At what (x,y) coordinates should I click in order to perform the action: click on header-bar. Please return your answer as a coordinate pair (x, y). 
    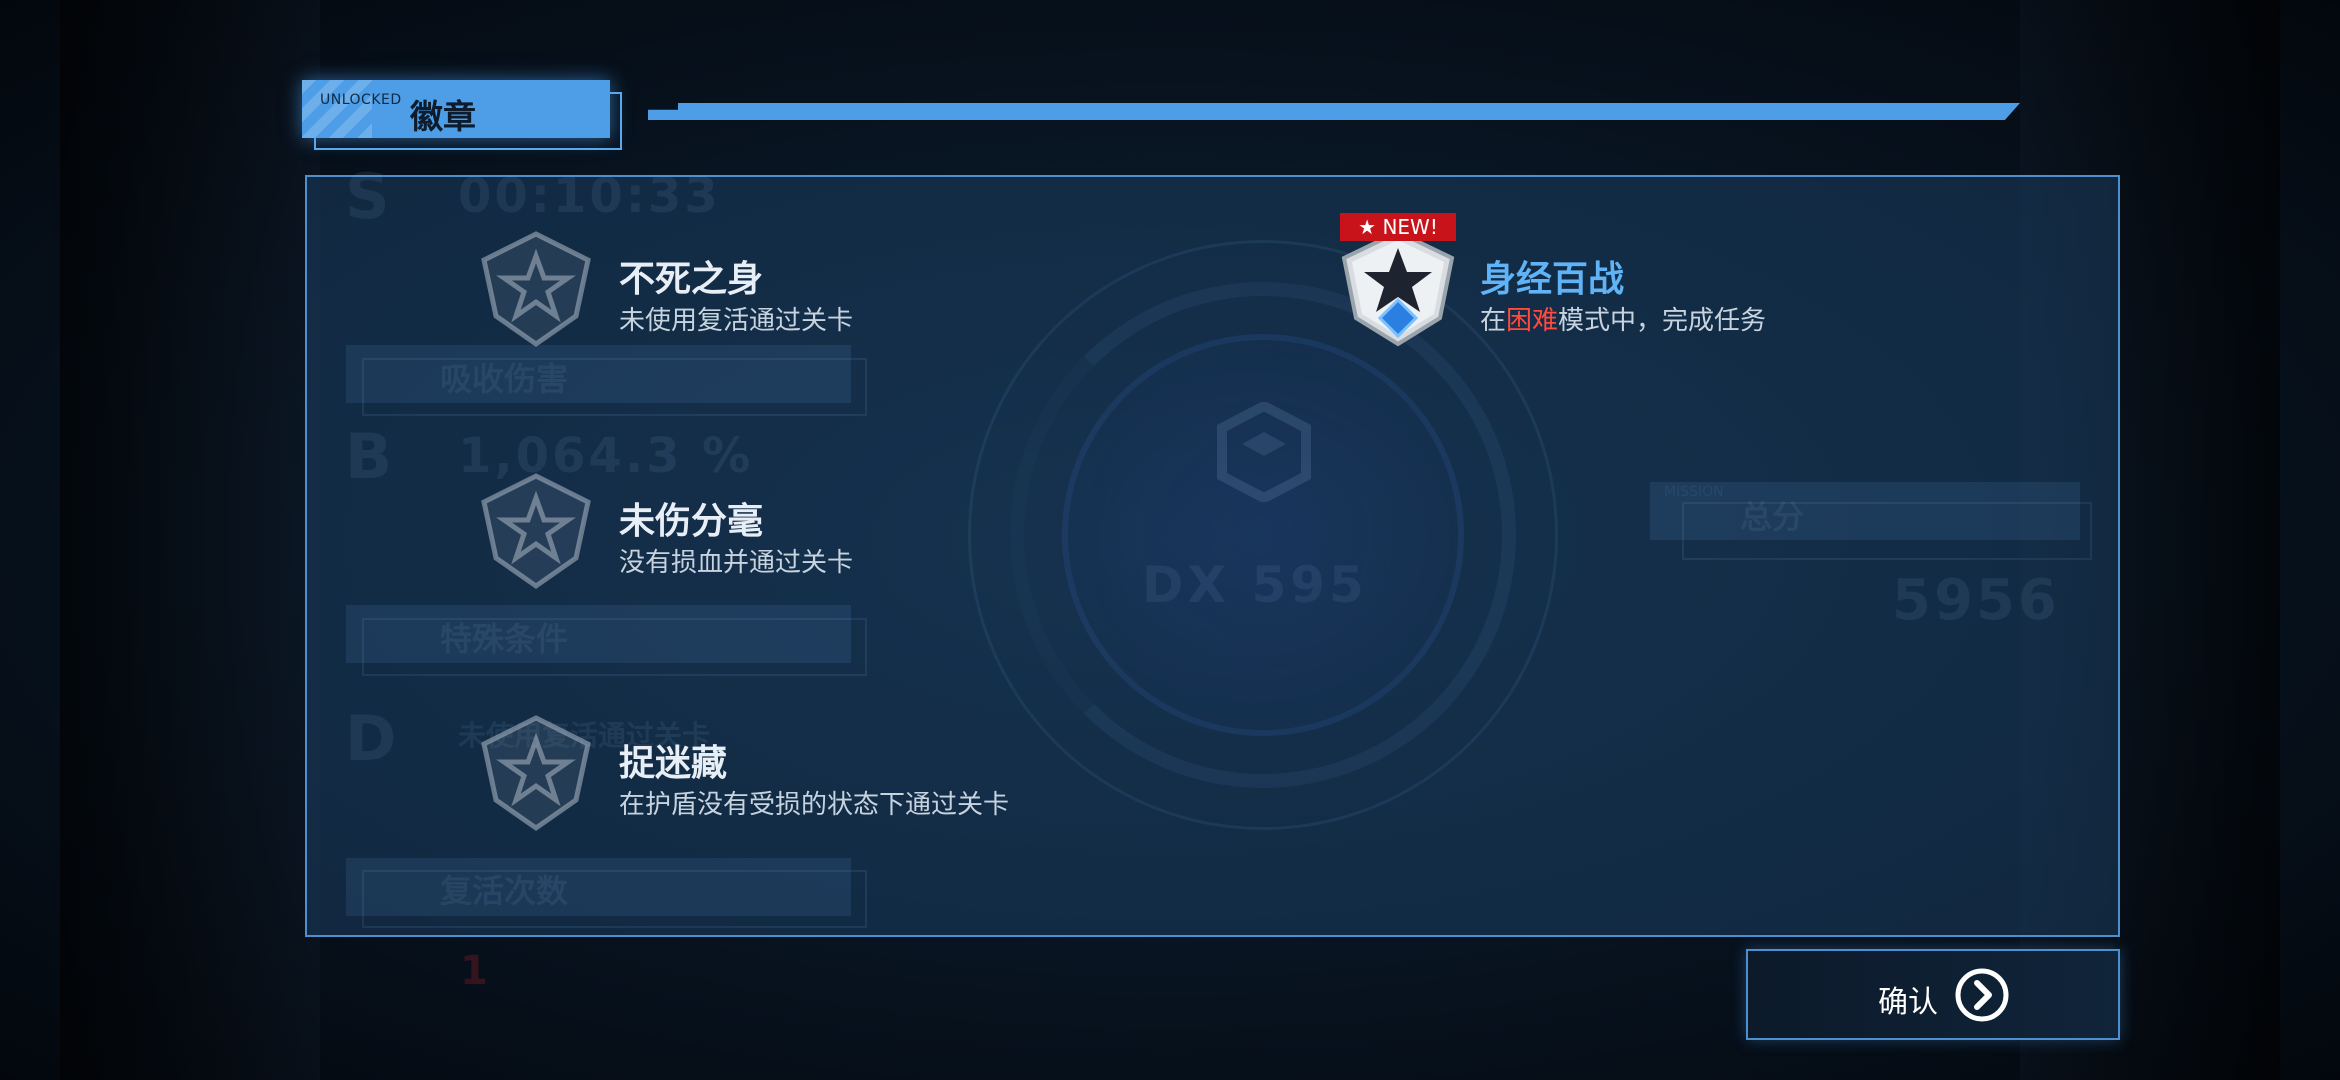
    Looking at the image, I should click on (1334, 111).